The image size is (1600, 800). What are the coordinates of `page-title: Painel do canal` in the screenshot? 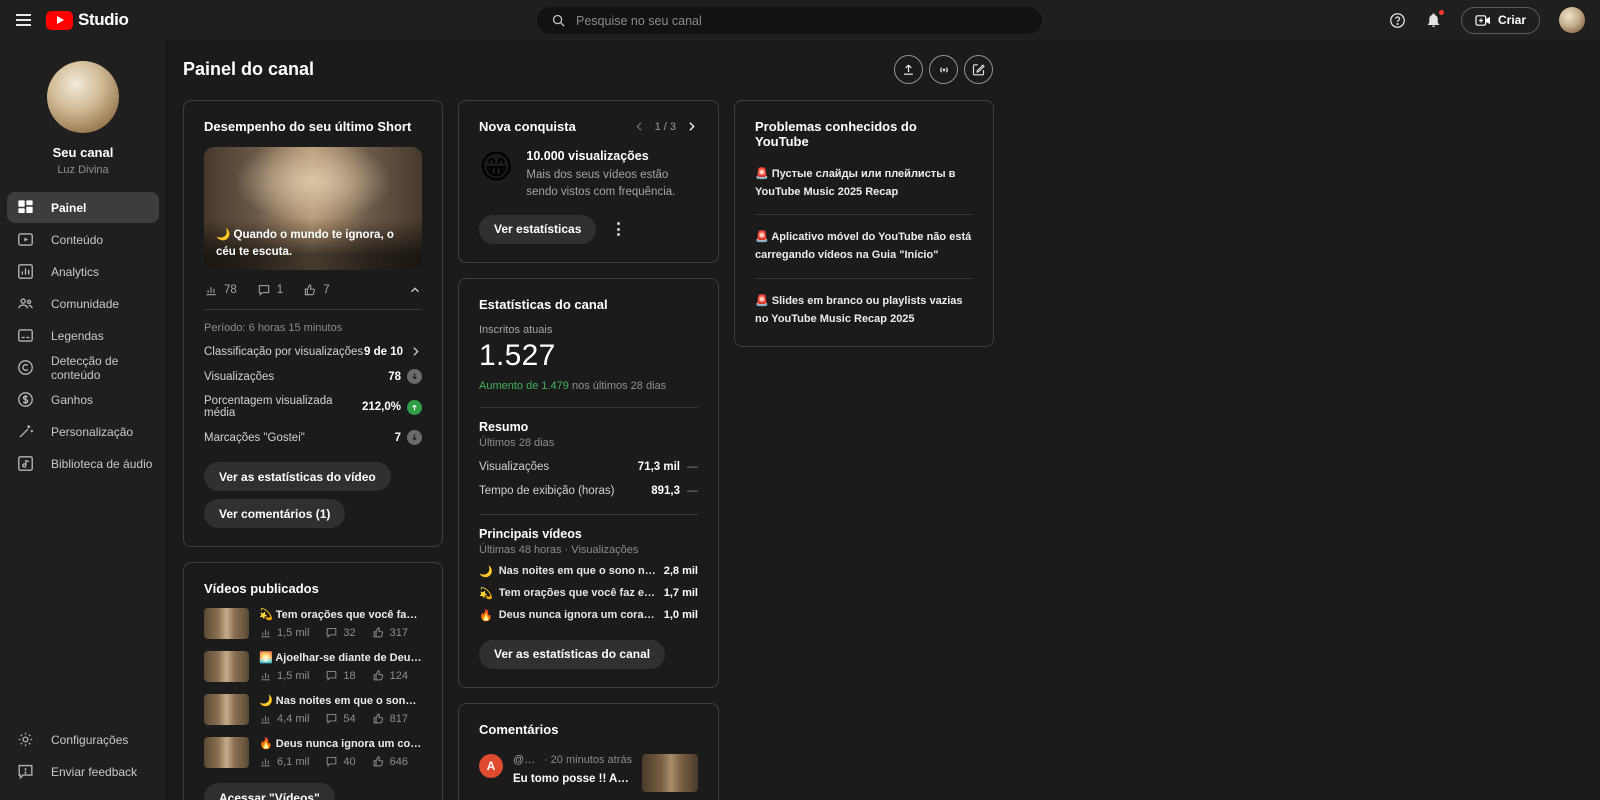 It's located at (249, 69).